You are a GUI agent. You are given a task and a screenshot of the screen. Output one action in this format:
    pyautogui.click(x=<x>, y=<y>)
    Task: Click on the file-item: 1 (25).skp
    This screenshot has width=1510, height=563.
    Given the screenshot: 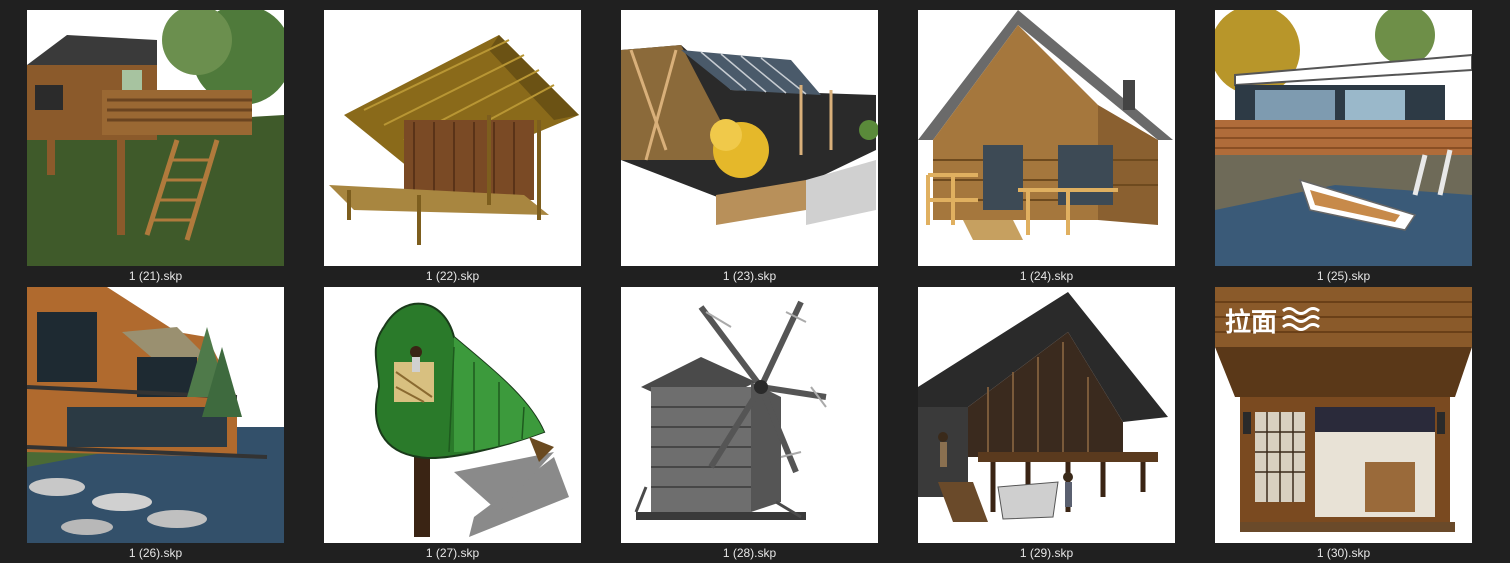 What is the action you would take?
    pyautogui.click(x=1343, y=148)
    